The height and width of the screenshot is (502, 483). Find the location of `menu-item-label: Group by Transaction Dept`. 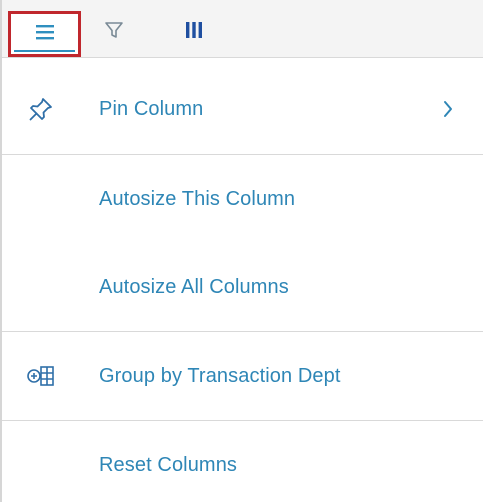

menu-item-label: Group by Transaction Dept is located at coordinates (220, 375).